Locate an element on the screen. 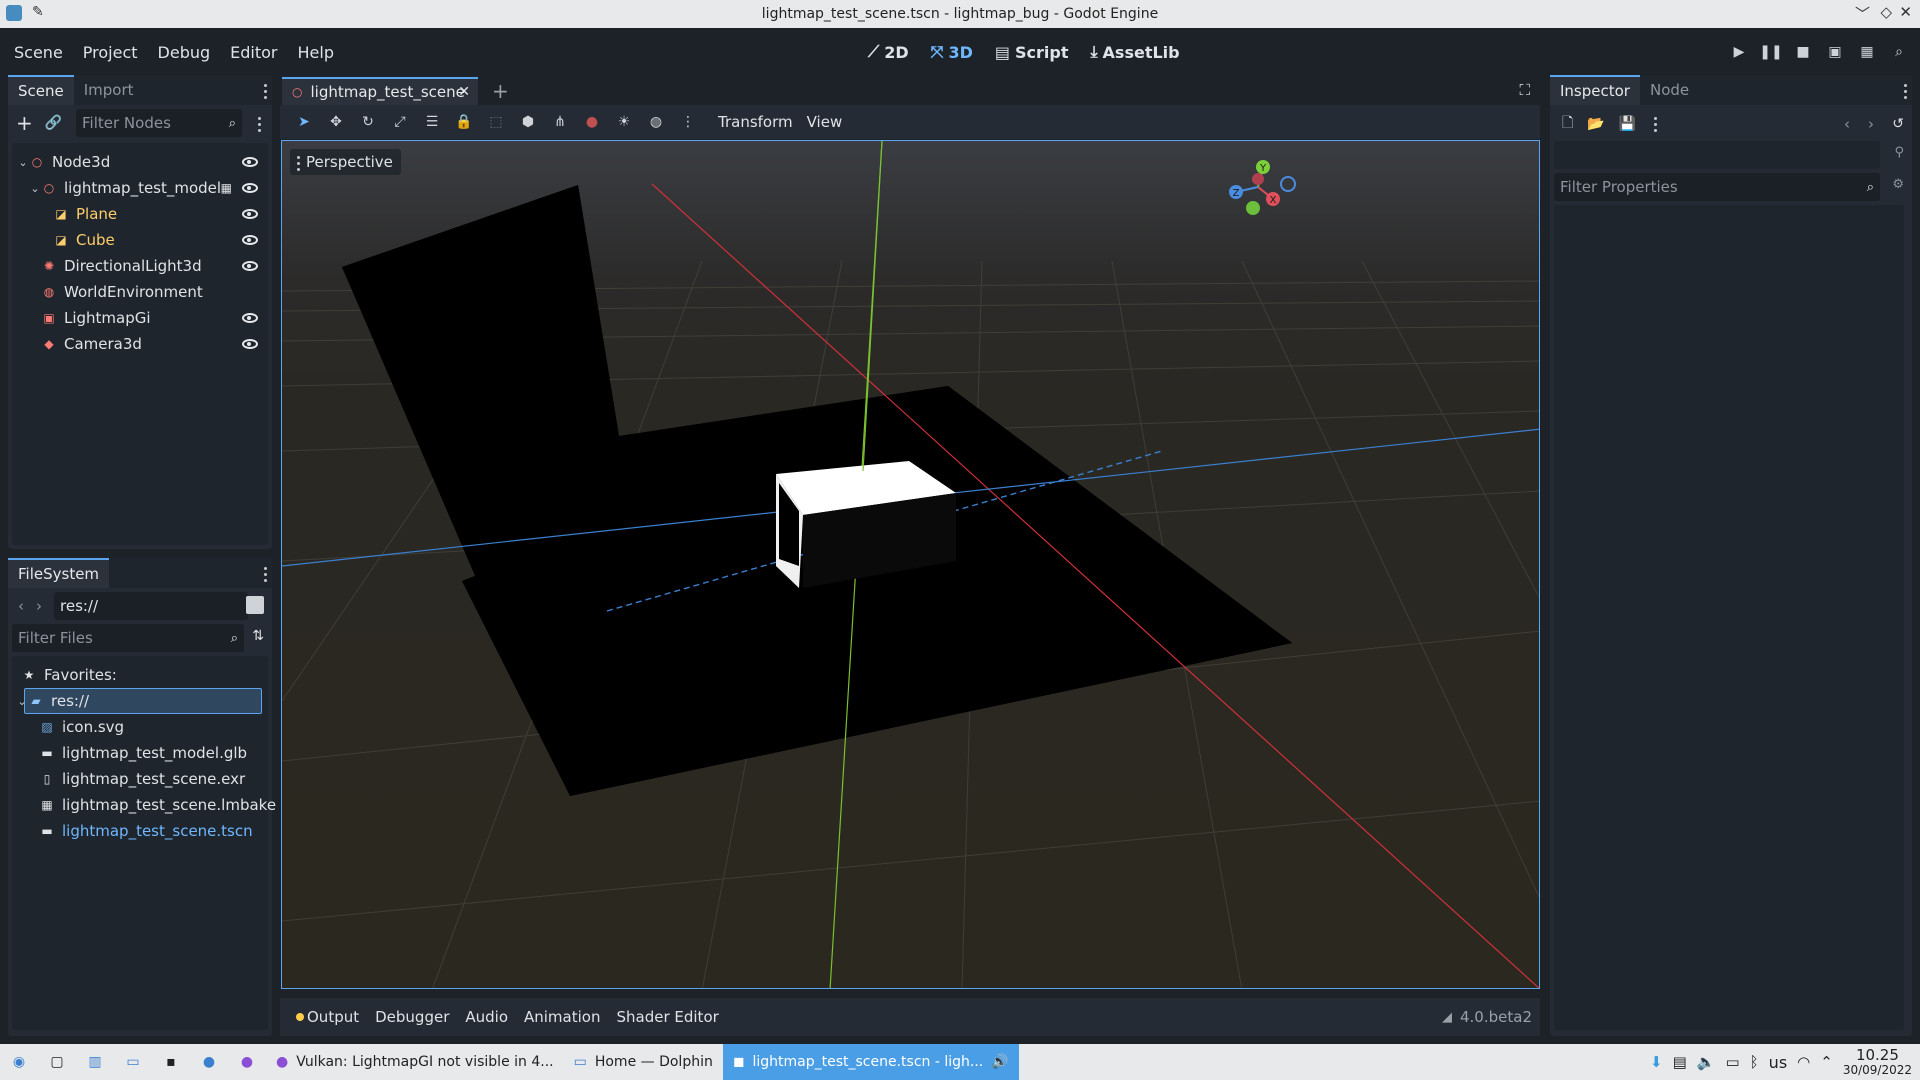 This screenshot has height=1080, width=1920. scene-tree-node: ◪ Plane is located at coordinates (140, 214).